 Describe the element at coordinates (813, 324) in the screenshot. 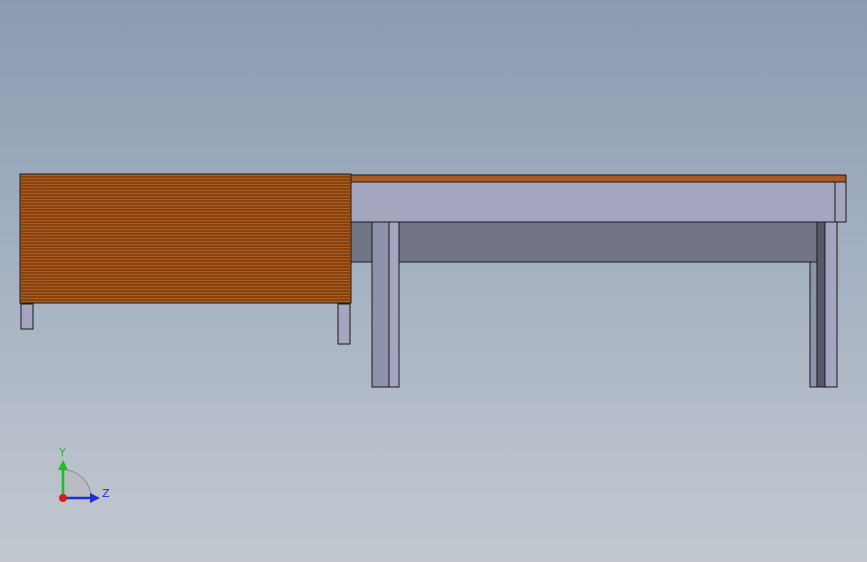

I see `front-right-leg-back` at that location.